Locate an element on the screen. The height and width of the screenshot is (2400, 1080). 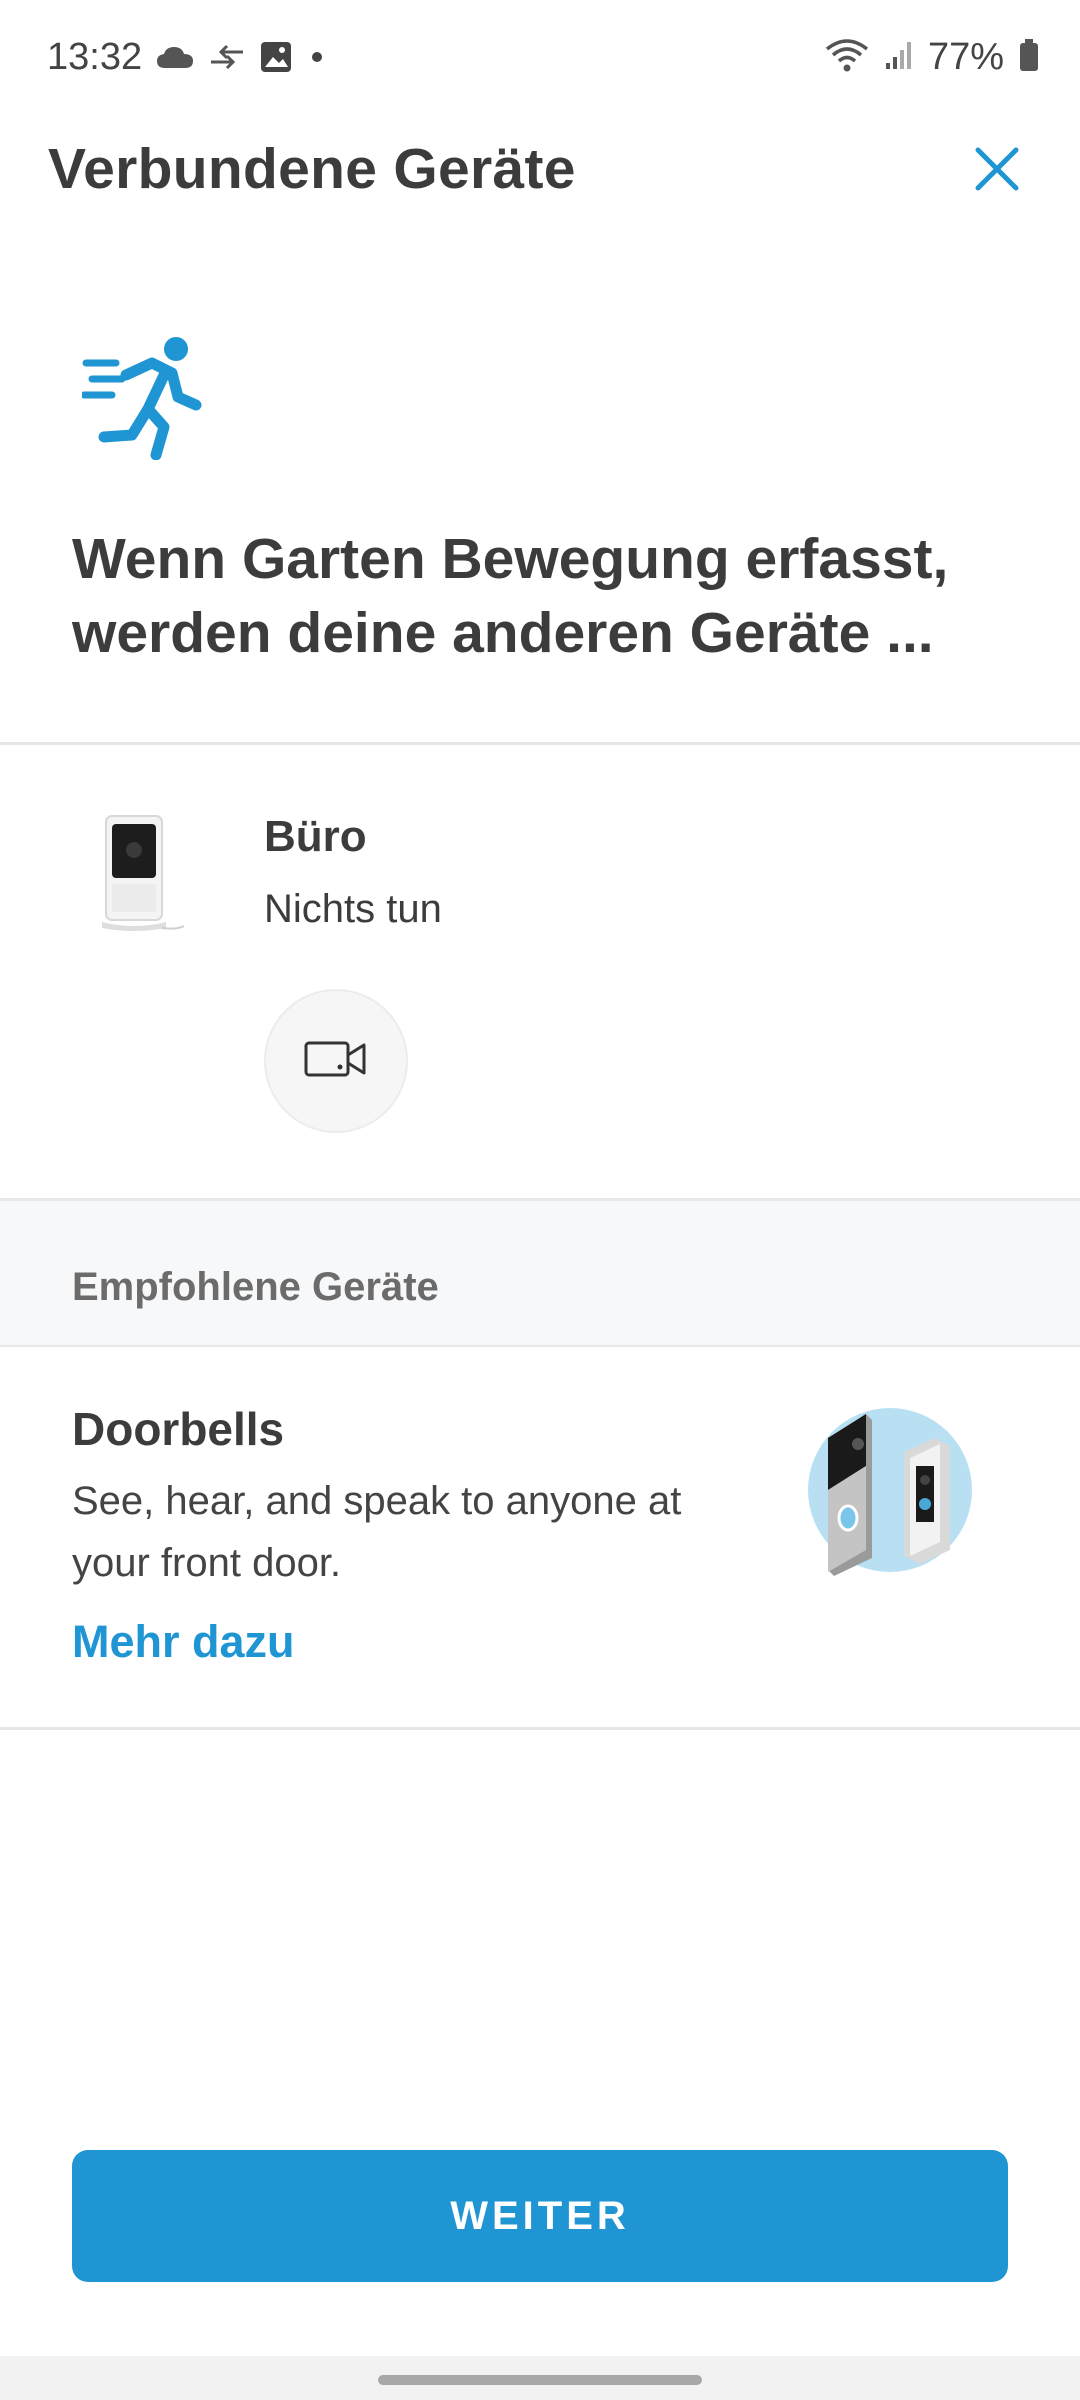
page-title: Verbundene Geräte is located at coordinates (312, 169).